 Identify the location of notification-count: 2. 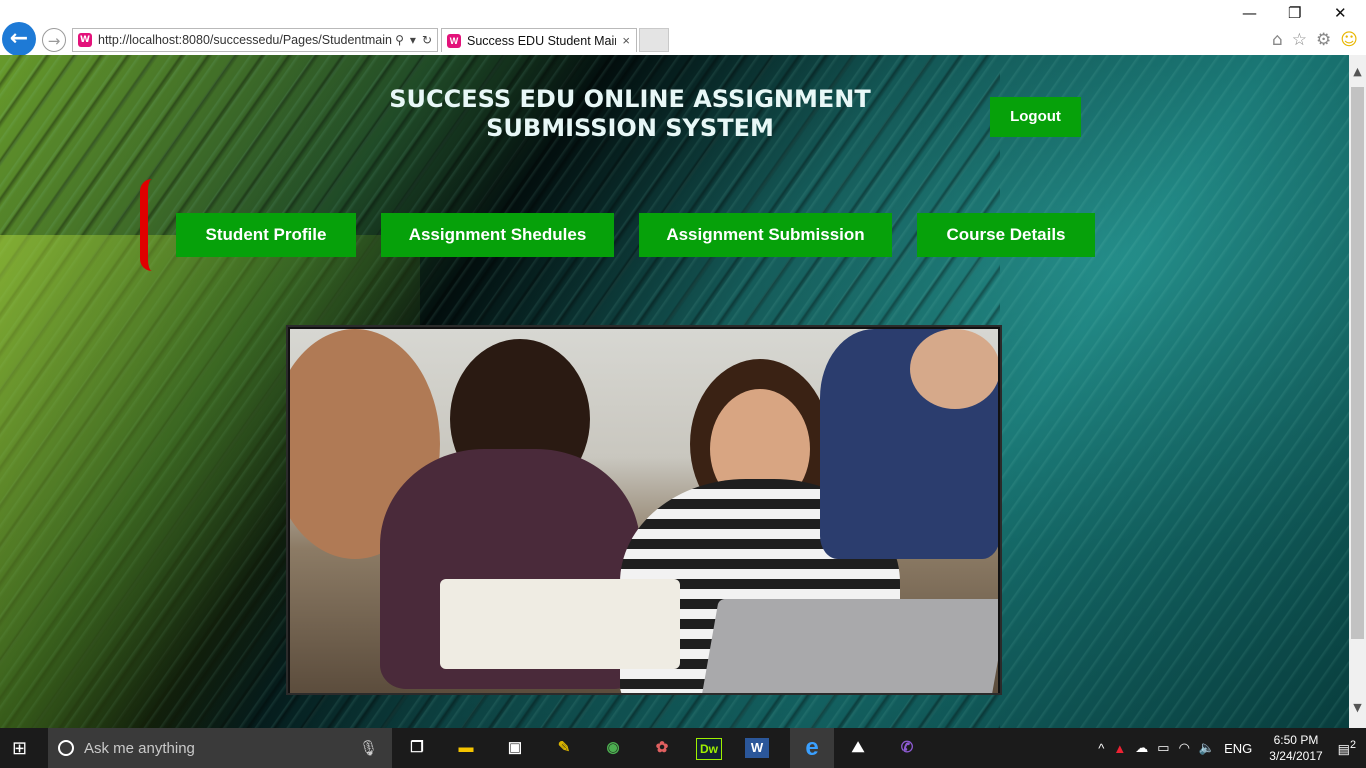
(1352, 744).